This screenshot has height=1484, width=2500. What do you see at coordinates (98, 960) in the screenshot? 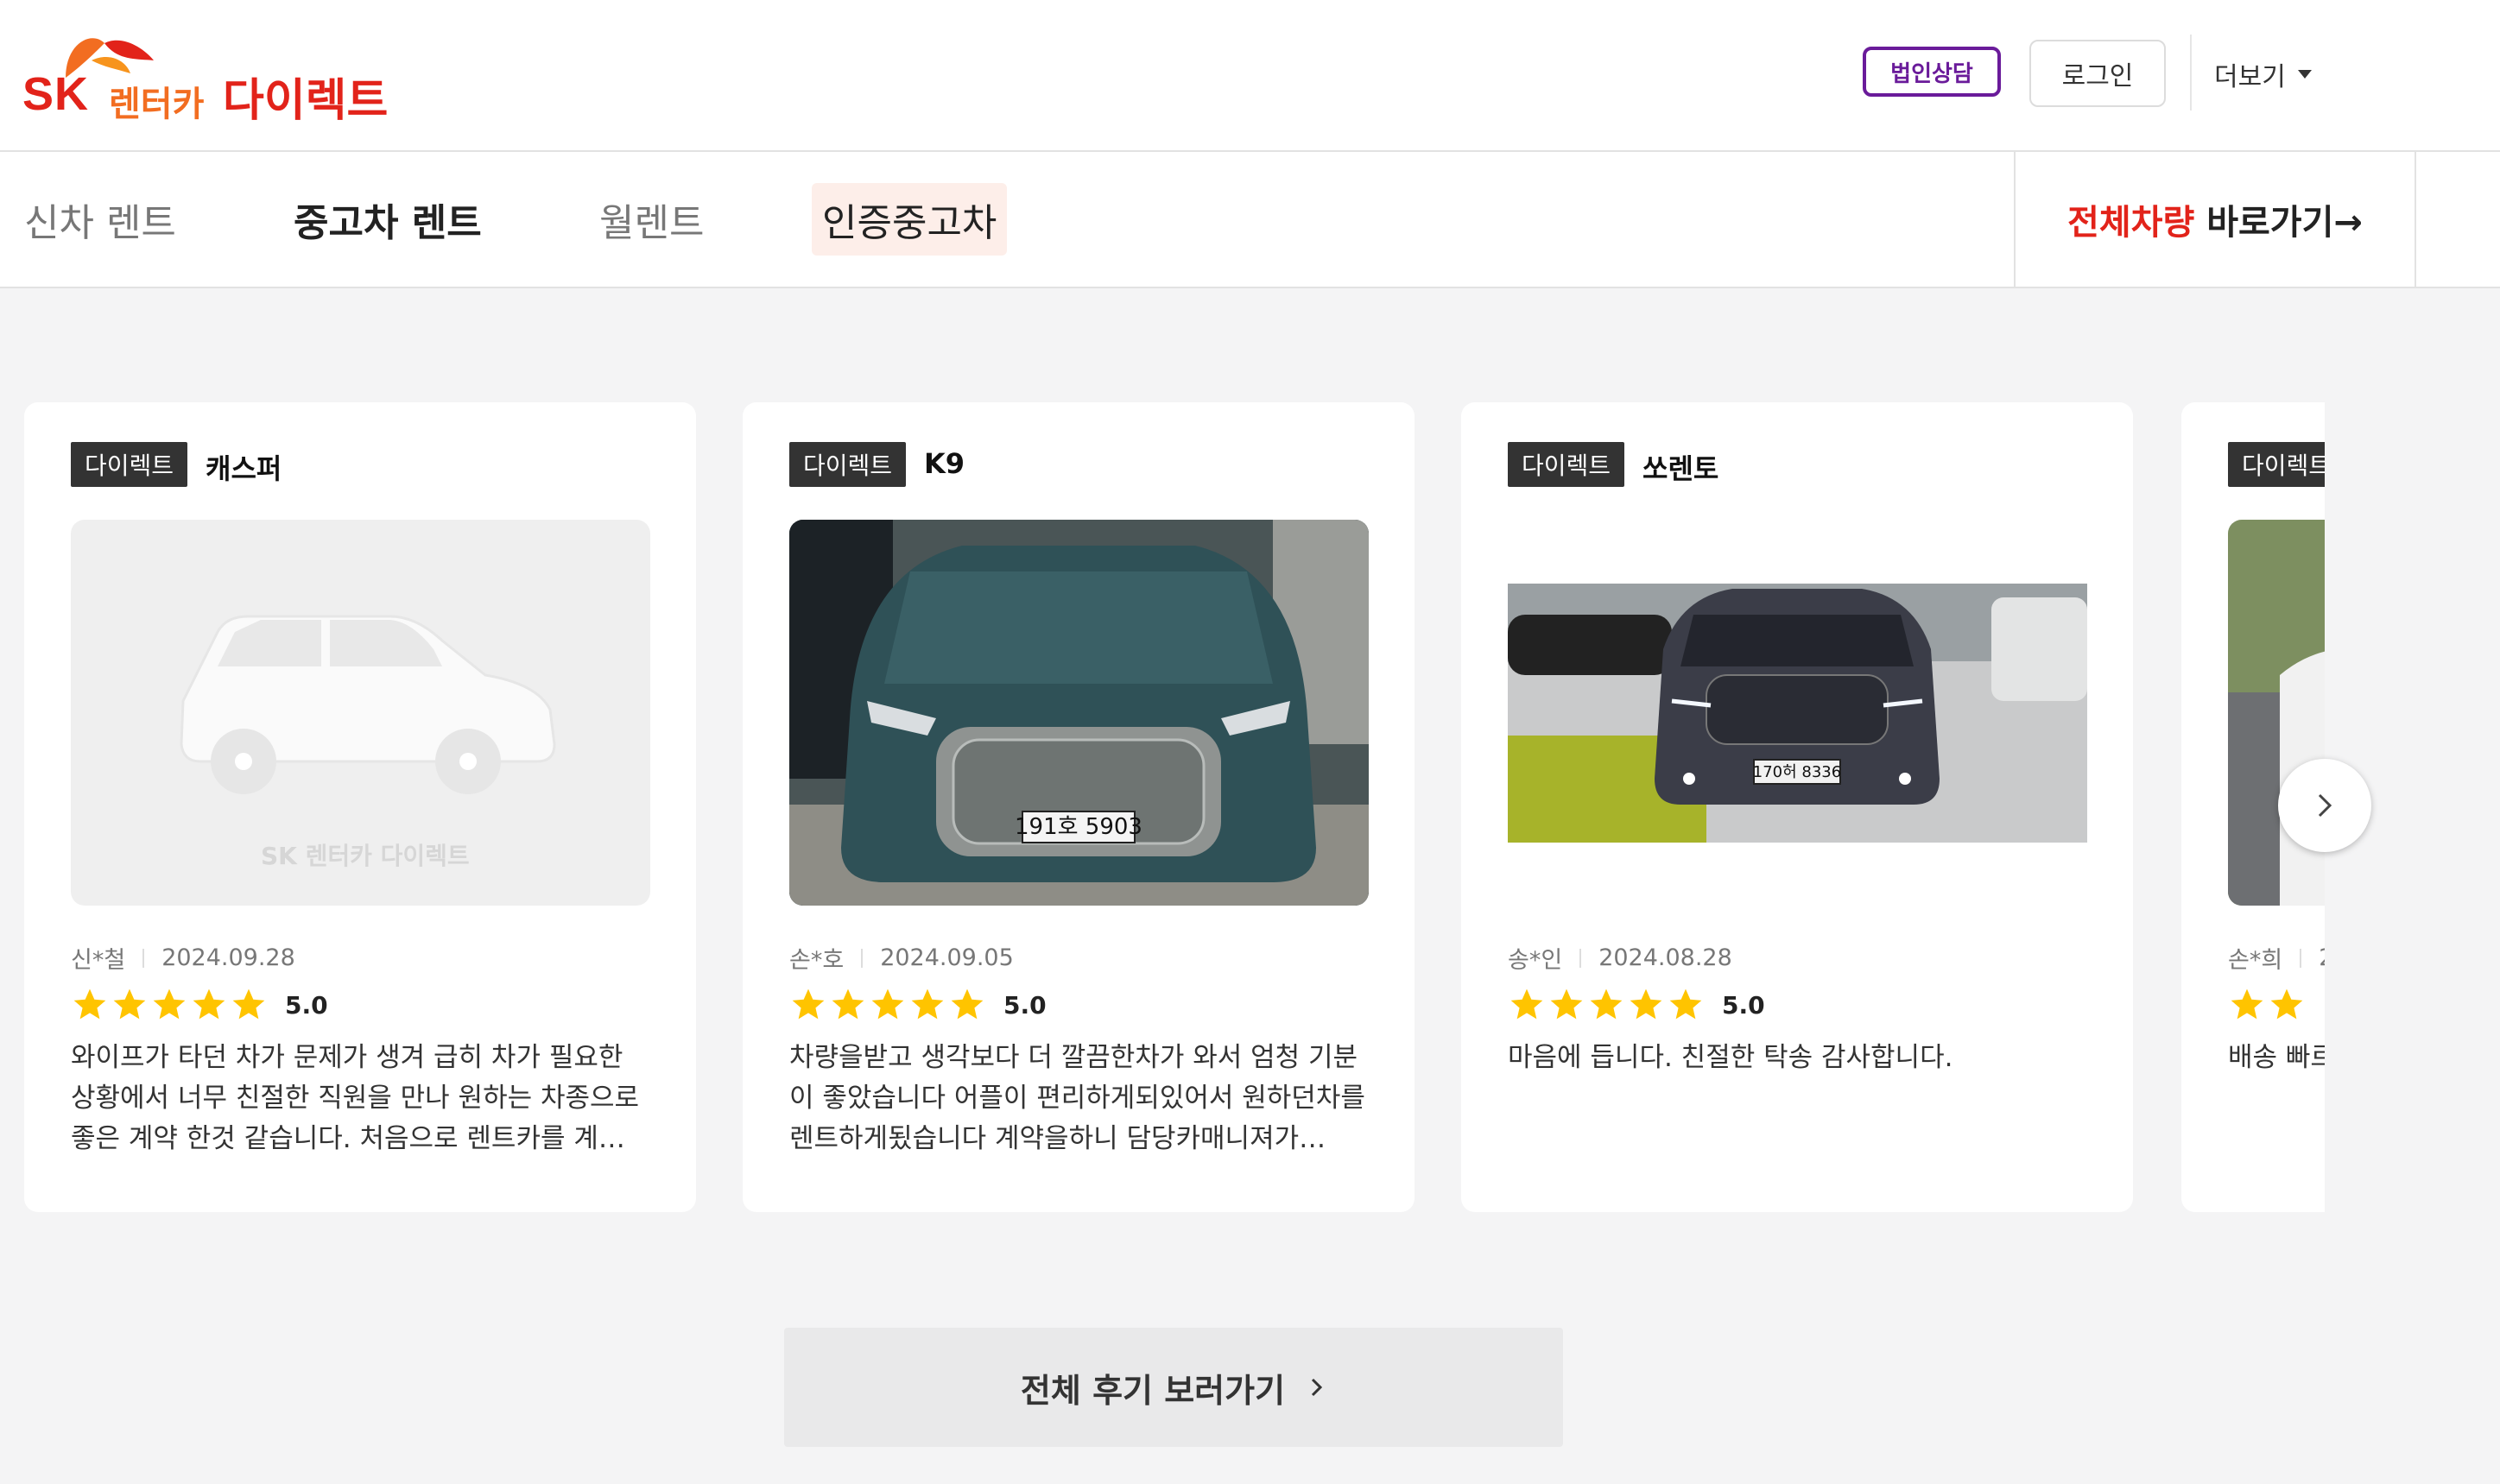
I see `reviewer-name: 신*철` at bounding box center [98, 960].